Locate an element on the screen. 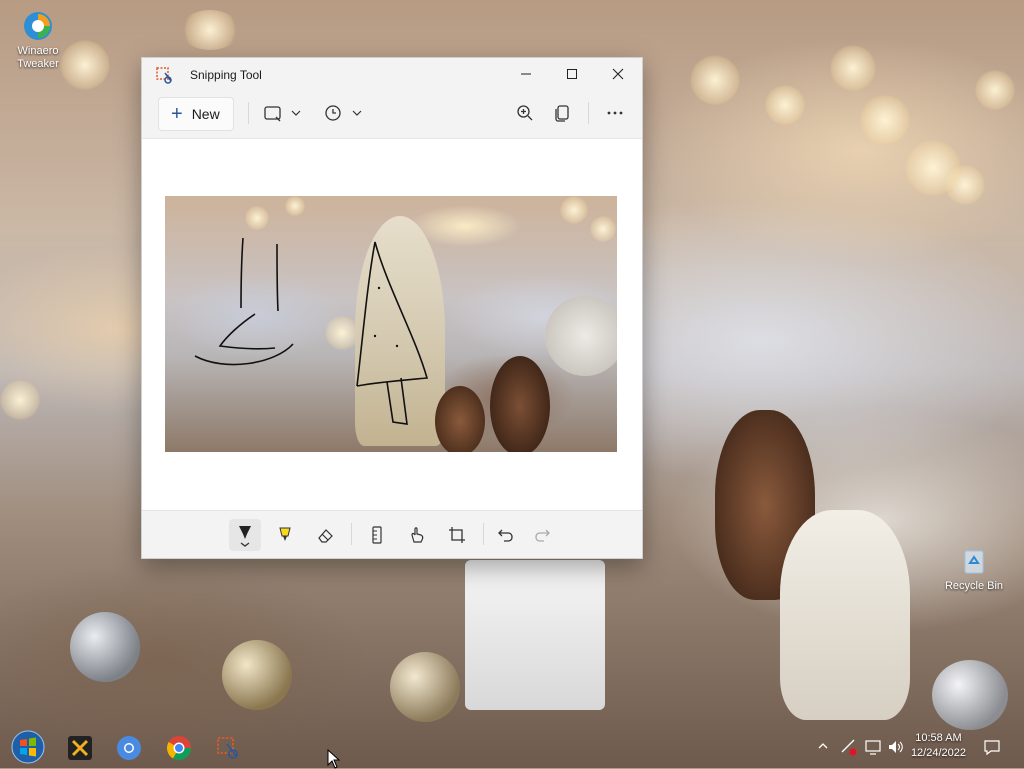 The width and height of the screenshot is (1024, 769). title-bar: Snipping Tool is located at coordinates (392, 75).